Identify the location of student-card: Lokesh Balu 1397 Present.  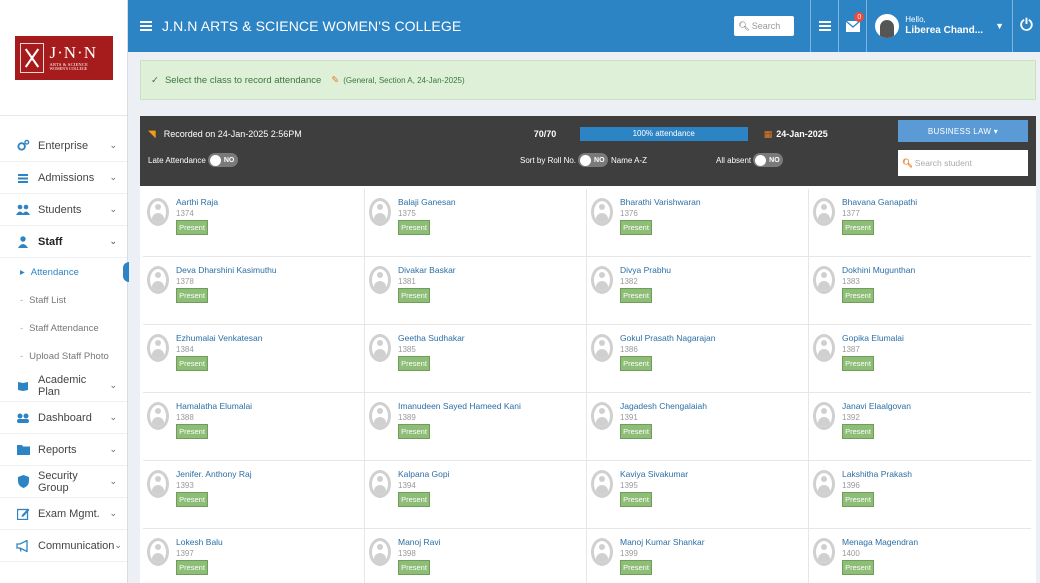
(254, 556).